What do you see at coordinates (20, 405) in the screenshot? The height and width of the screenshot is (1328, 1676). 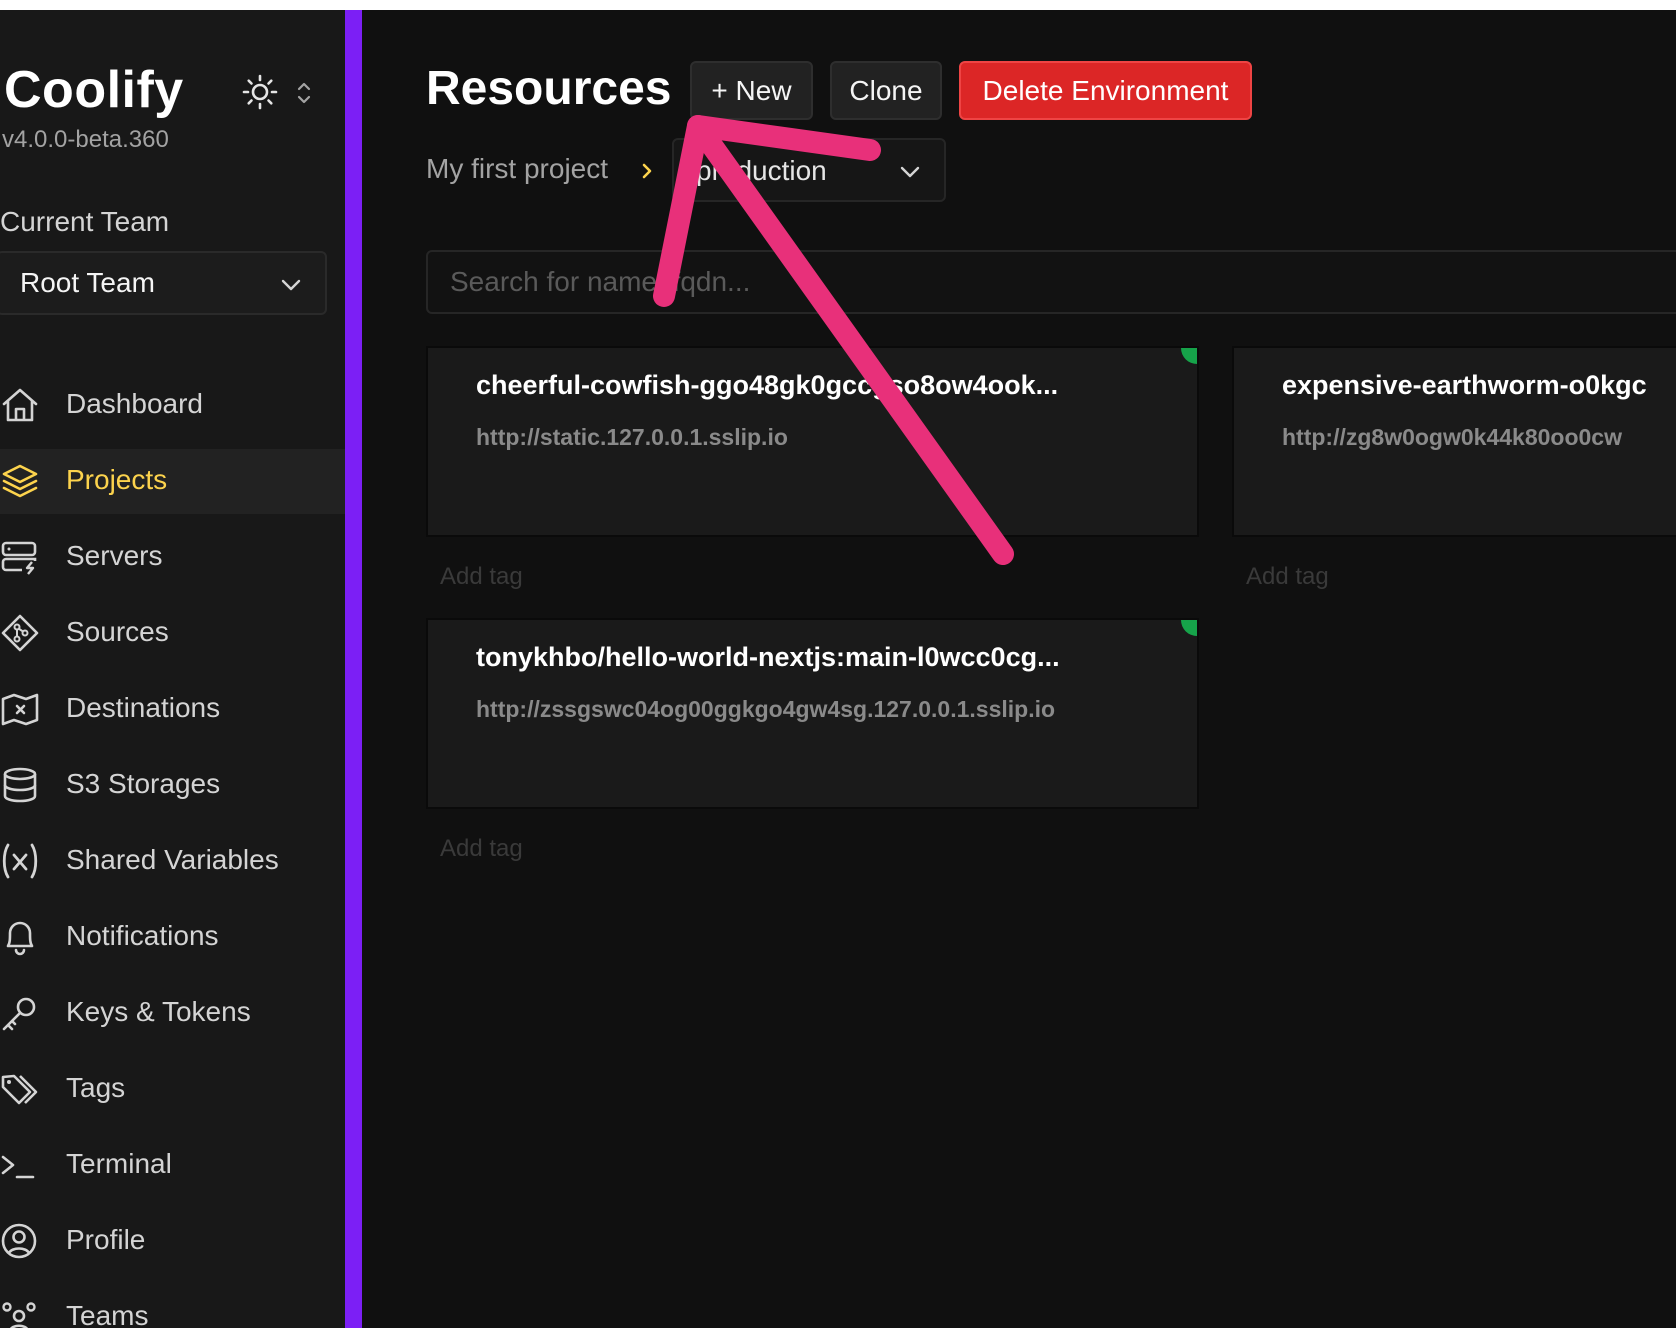 I see `home-icon` at bounding box center [20, 405].